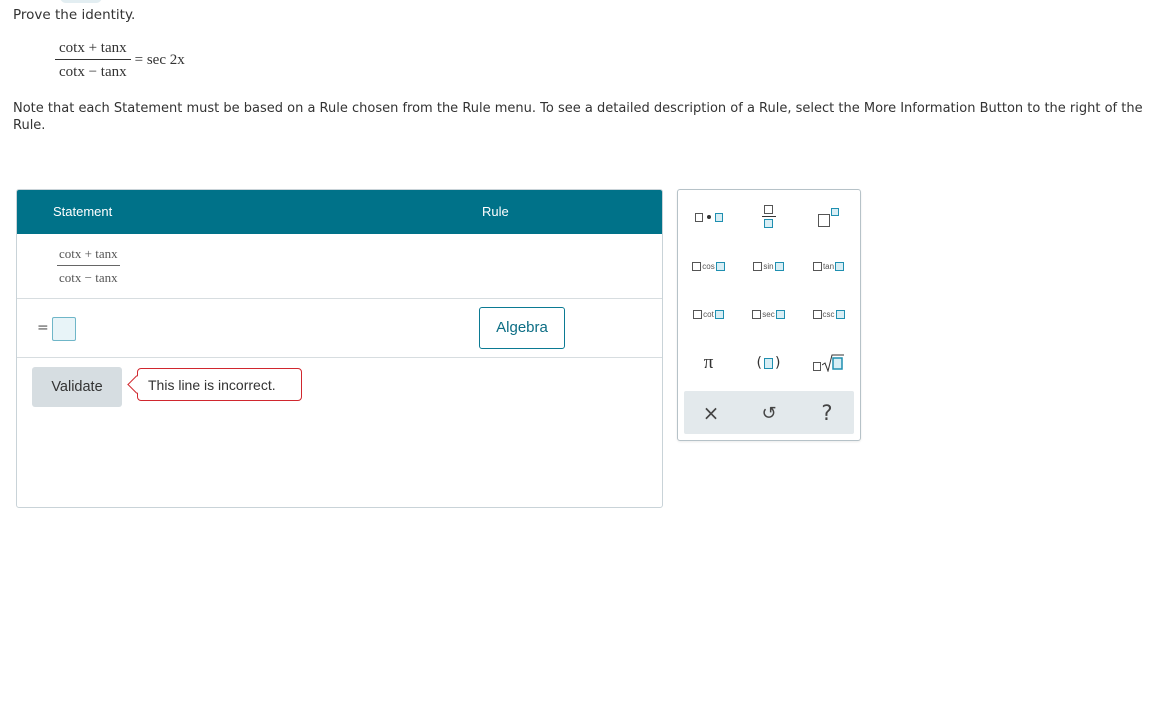  I want to click on proof-table-header: Statement Rule, so click(339, 212).